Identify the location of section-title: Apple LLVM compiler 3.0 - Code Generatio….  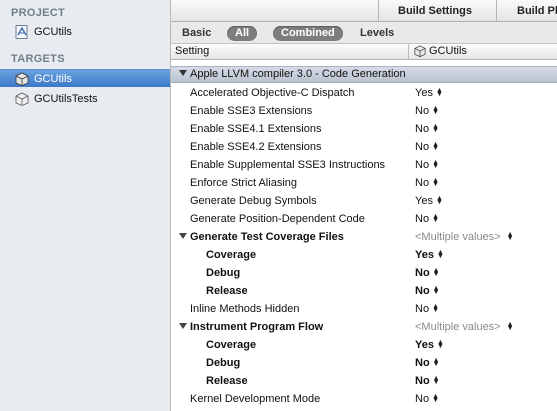
(292, 74).